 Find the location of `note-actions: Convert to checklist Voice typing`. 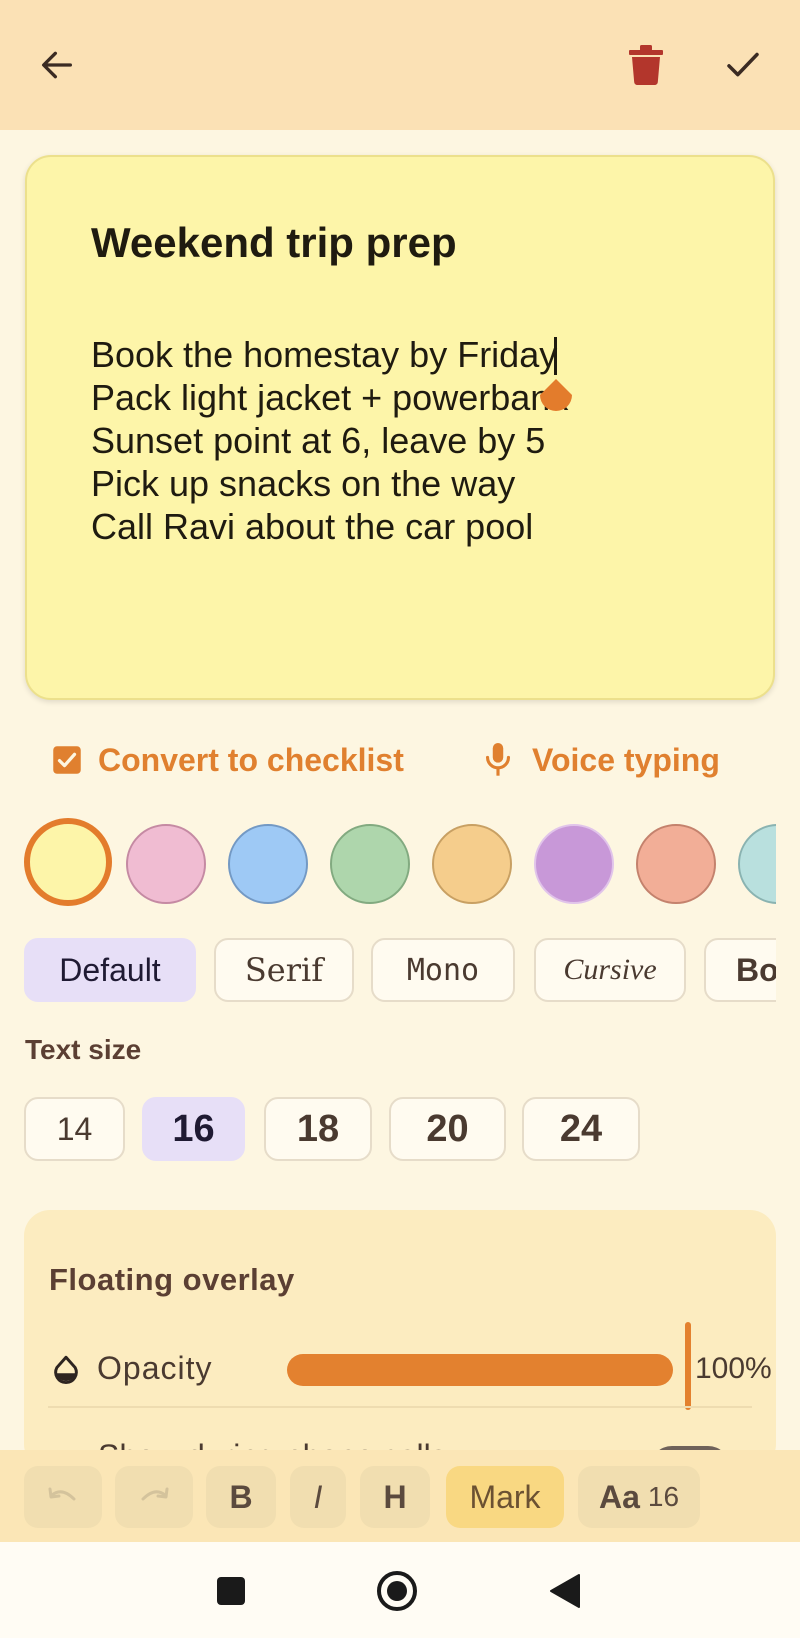

note-actions: Convert to checklist Voice typing is located at coordinates (400, 760).